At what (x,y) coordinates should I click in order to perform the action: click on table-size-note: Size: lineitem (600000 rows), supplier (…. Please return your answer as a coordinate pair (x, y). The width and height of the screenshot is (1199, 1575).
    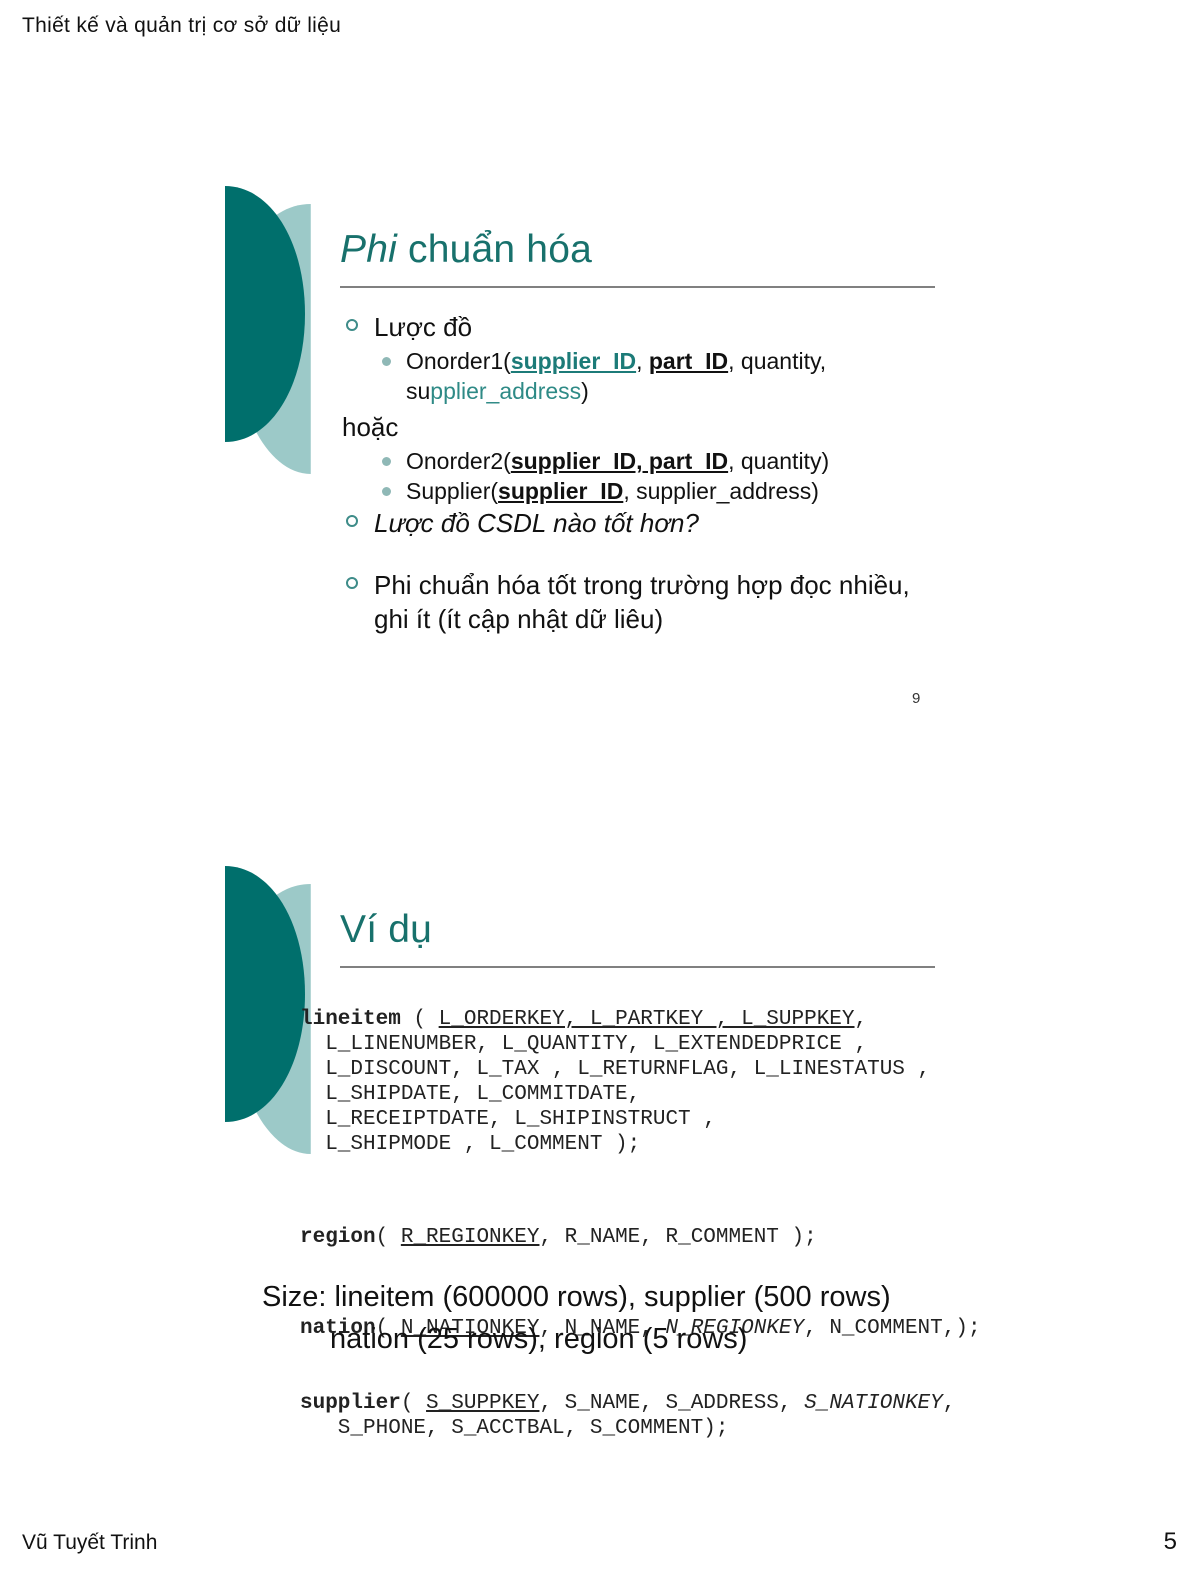
    Looking at the image, I should click on (612, 1318).